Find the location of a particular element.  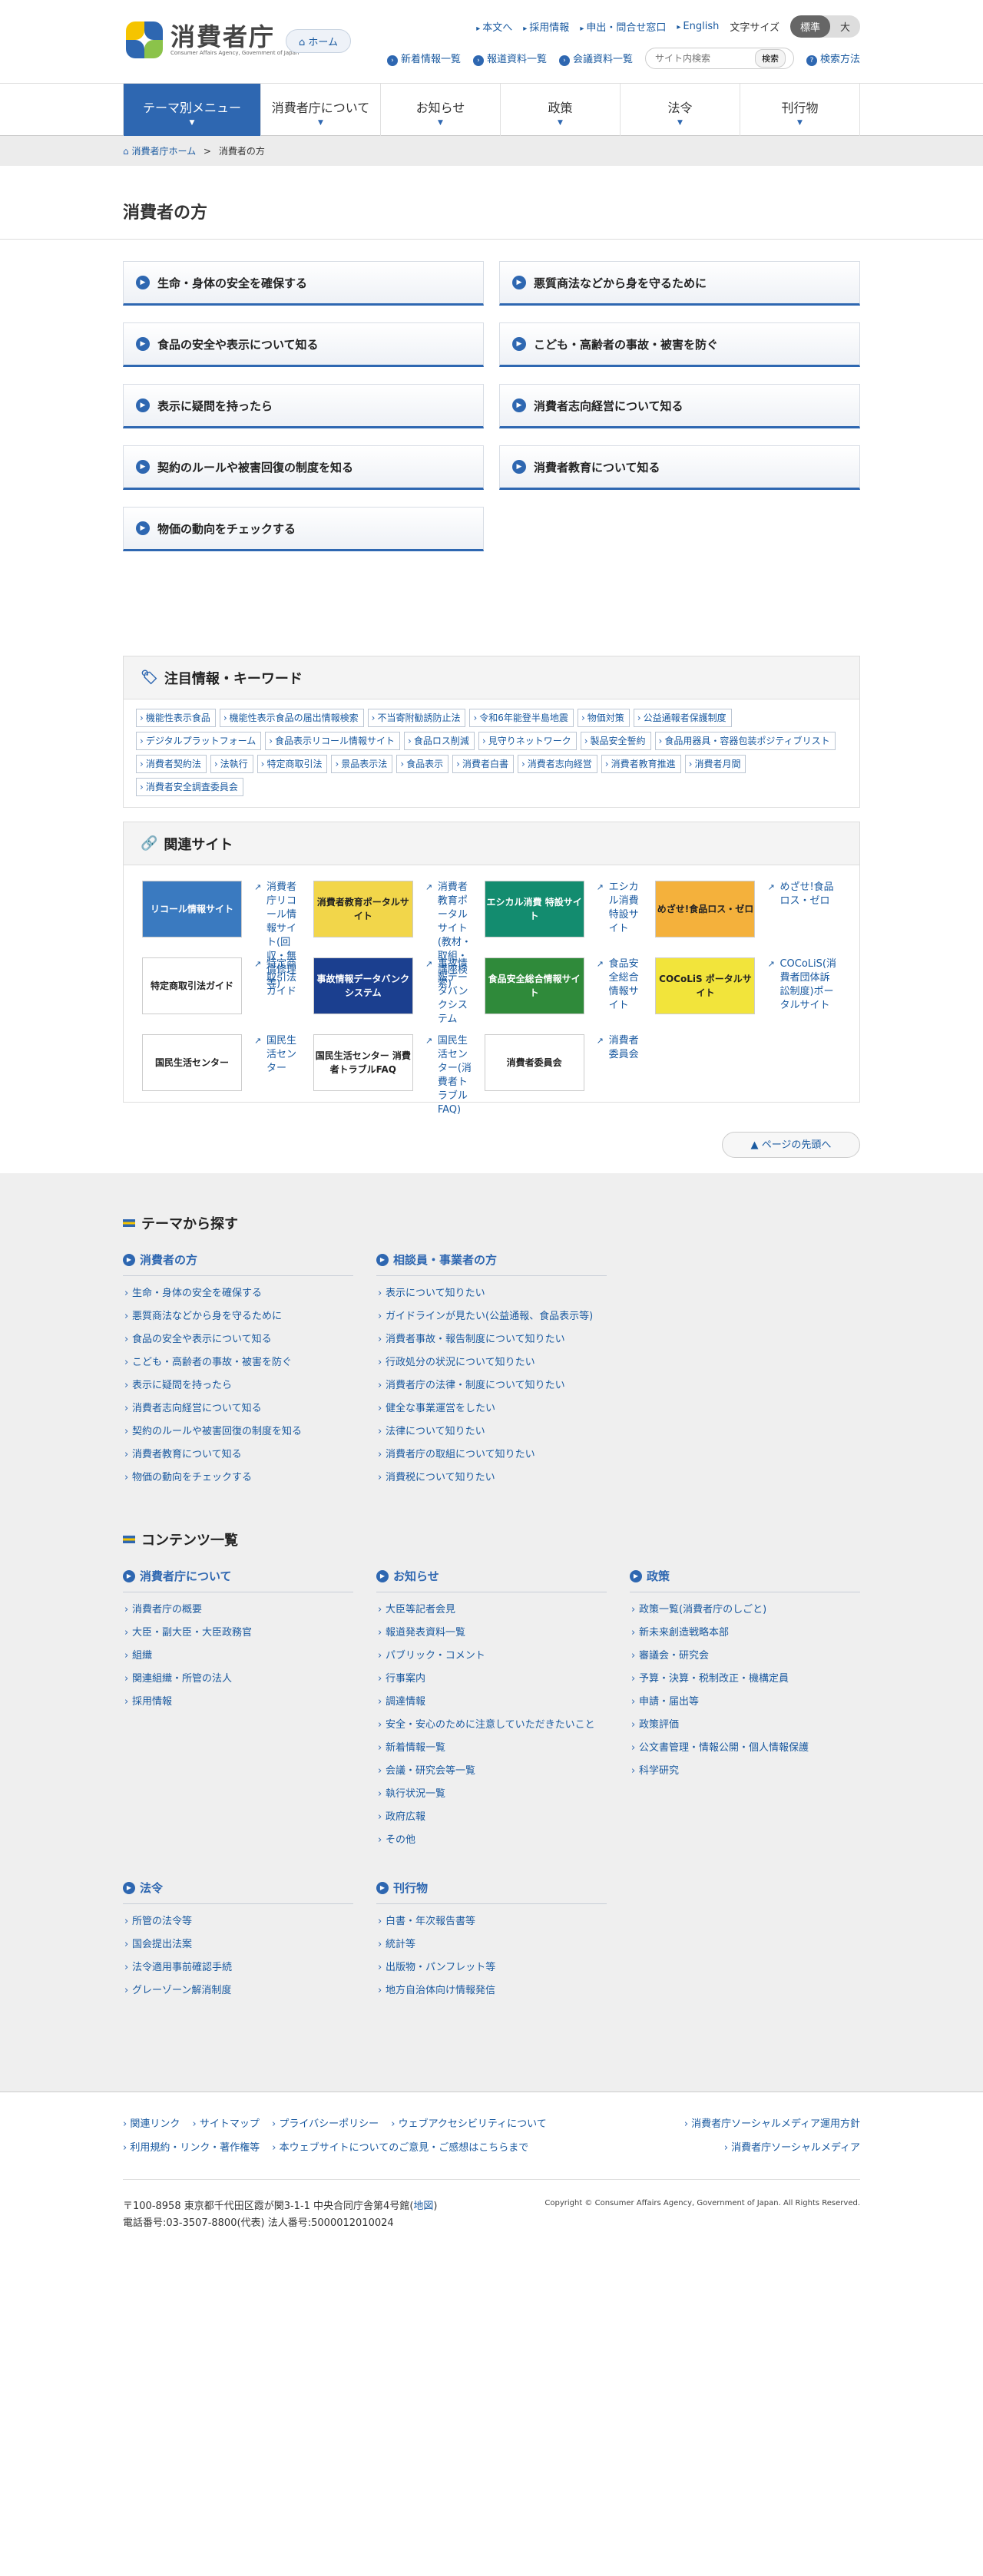

footer-nav-link: 消費者志向経営について知る is located at coordinates (238, 1408).